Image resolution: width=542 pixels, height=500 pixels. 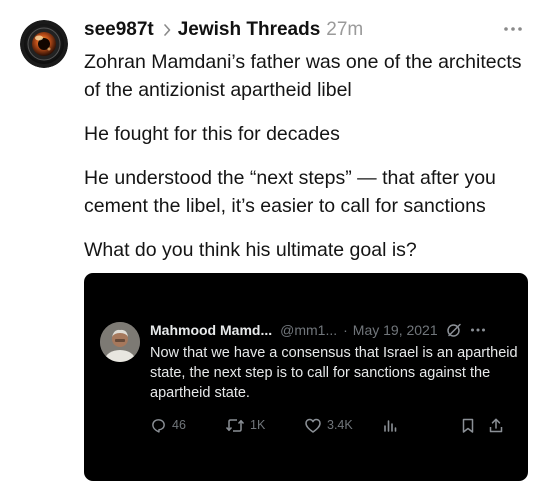 What do you see at coordinates (478, 330) in the screenshot?
I see `tweet-more-icon` at bounding box center [478, 330].